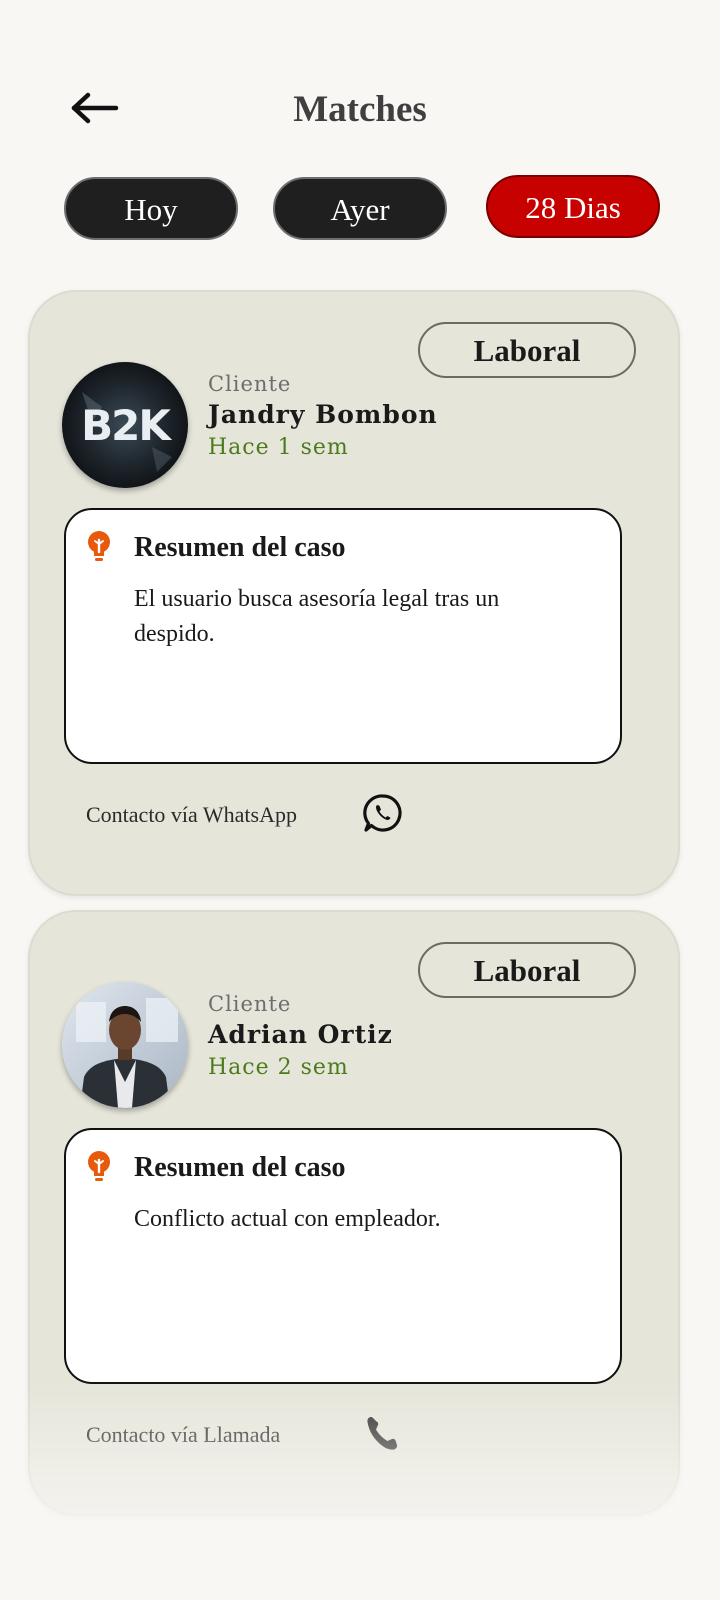 The image size is (720, 1600). What do you see at coordinates (383, 1433) in the screenshot?
I see `phone-icon` at bounding box center [383, 1433].